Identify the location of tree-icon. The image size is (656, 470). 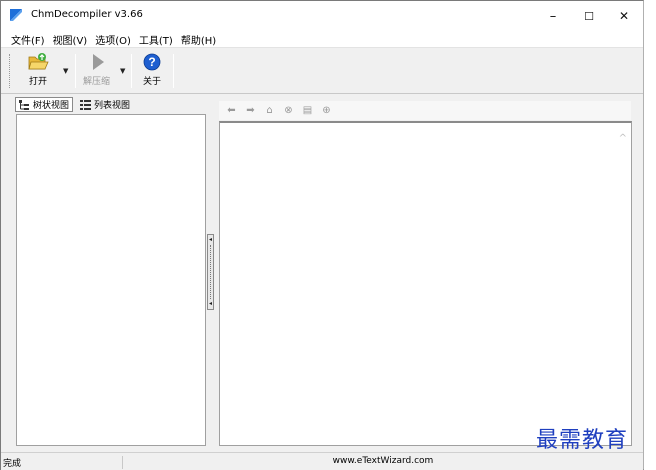
(24, 104).